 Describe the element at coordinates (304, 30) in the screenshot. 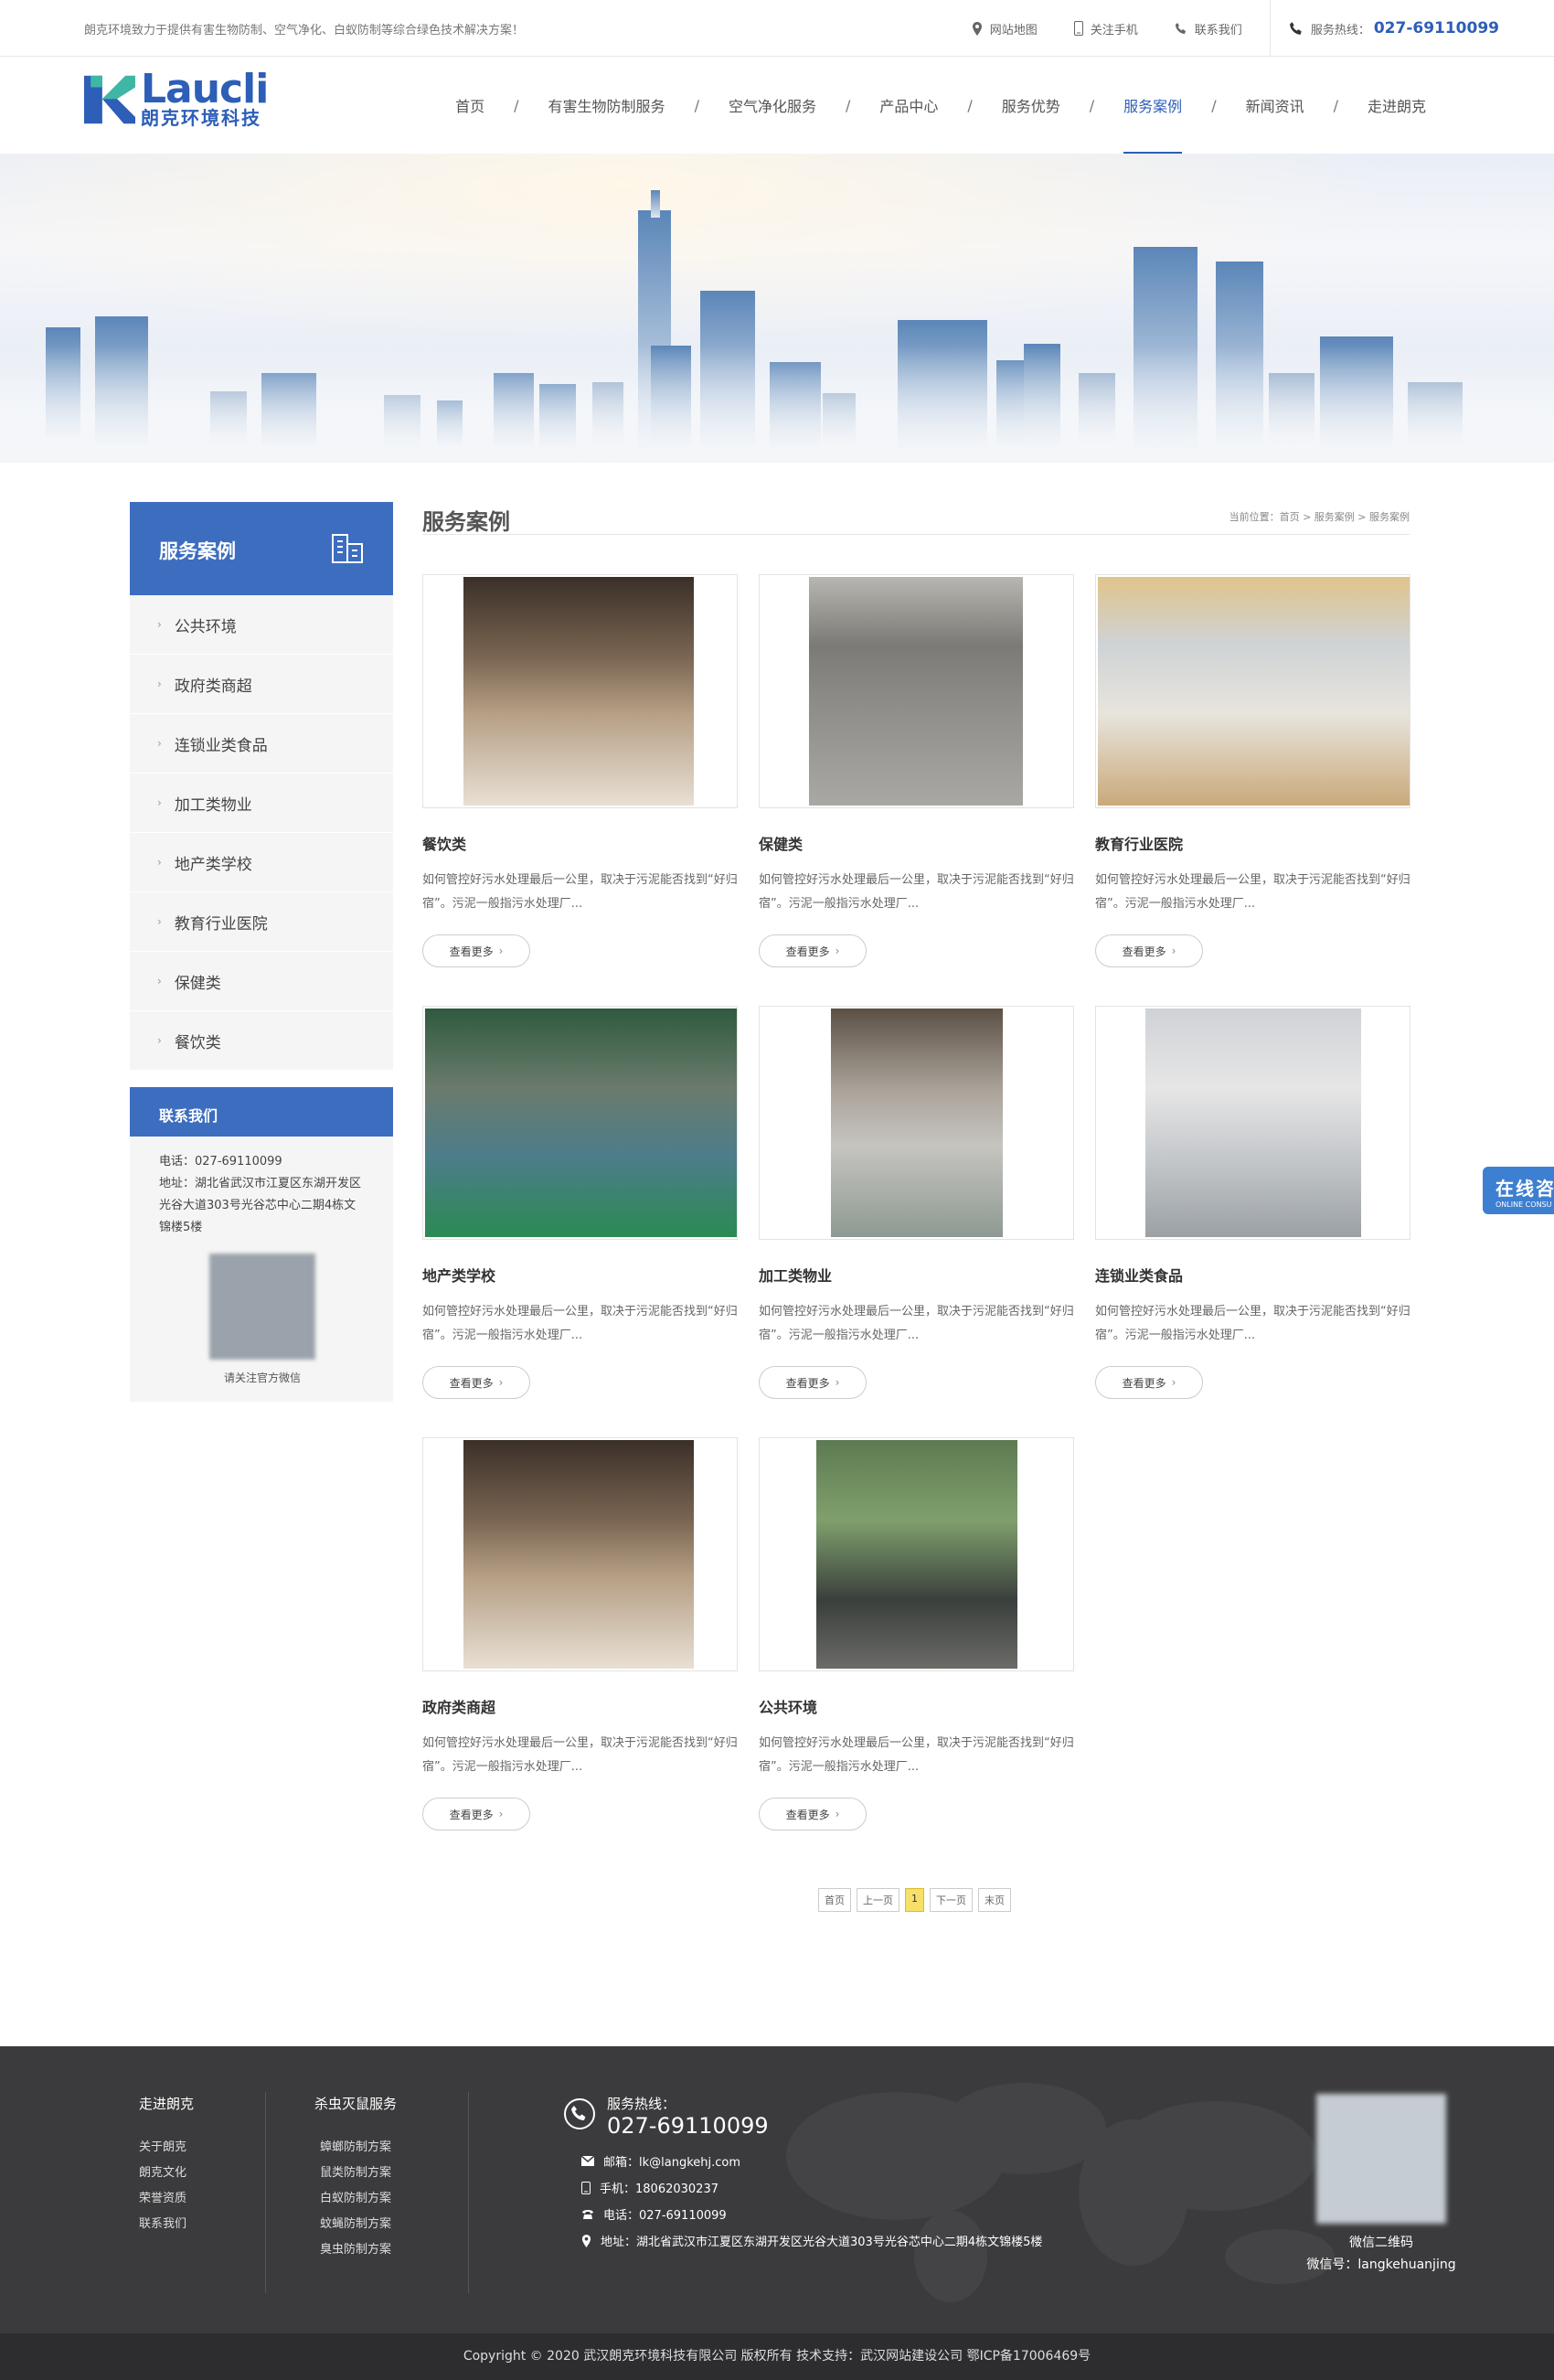

I see `slogan: 朗克环境致力于提供有害生物防制、空气净化、白蚁防制等综合绿色技术解决方案！` at that location.